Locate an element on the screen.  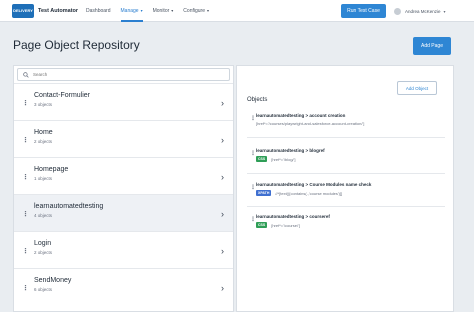
list-item: ⋮ Homepage 1 objects › is located at coordinates (123, 175).